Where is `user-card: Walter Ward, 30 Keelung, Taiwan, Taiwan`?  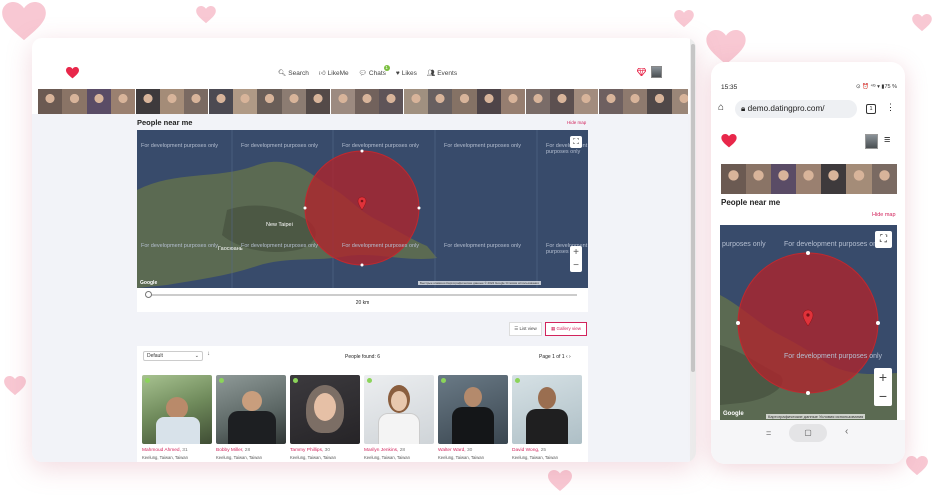 user-card: Walter Ward, 30 Keelung, Taiwan, Taiwan is located at coordinates (473, 417).